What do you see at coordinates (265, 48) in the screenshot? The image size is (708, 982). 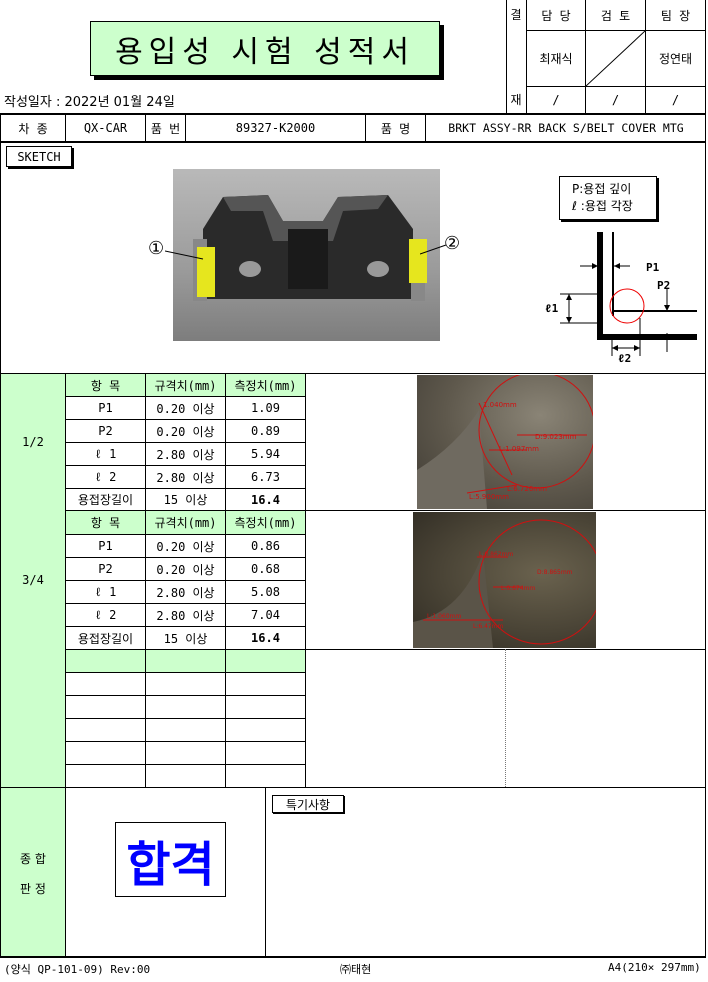 I see `document-title: 용입성 시험 성적서` at bounding box center [265, 48].